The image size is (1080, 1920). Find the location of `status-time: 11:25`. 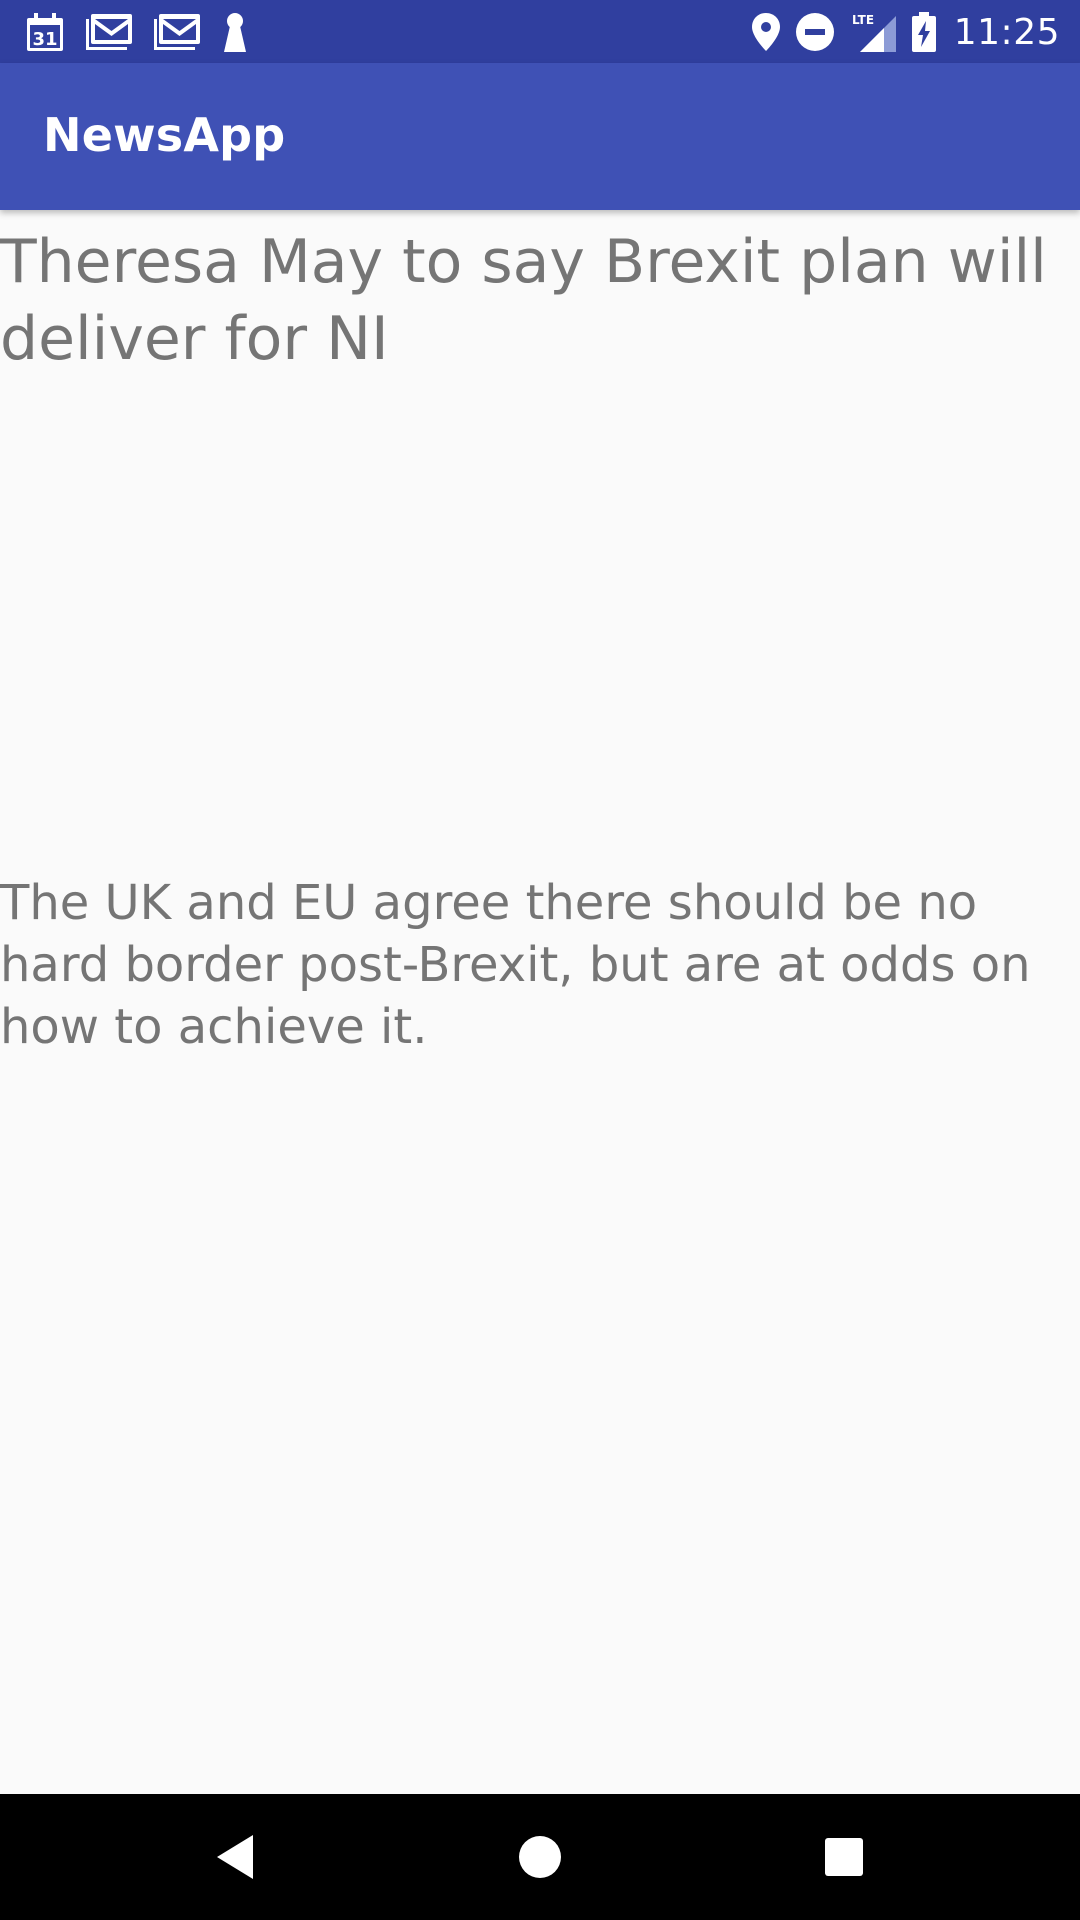

status-time: 11:25 is located at coordinates (1006, 32).